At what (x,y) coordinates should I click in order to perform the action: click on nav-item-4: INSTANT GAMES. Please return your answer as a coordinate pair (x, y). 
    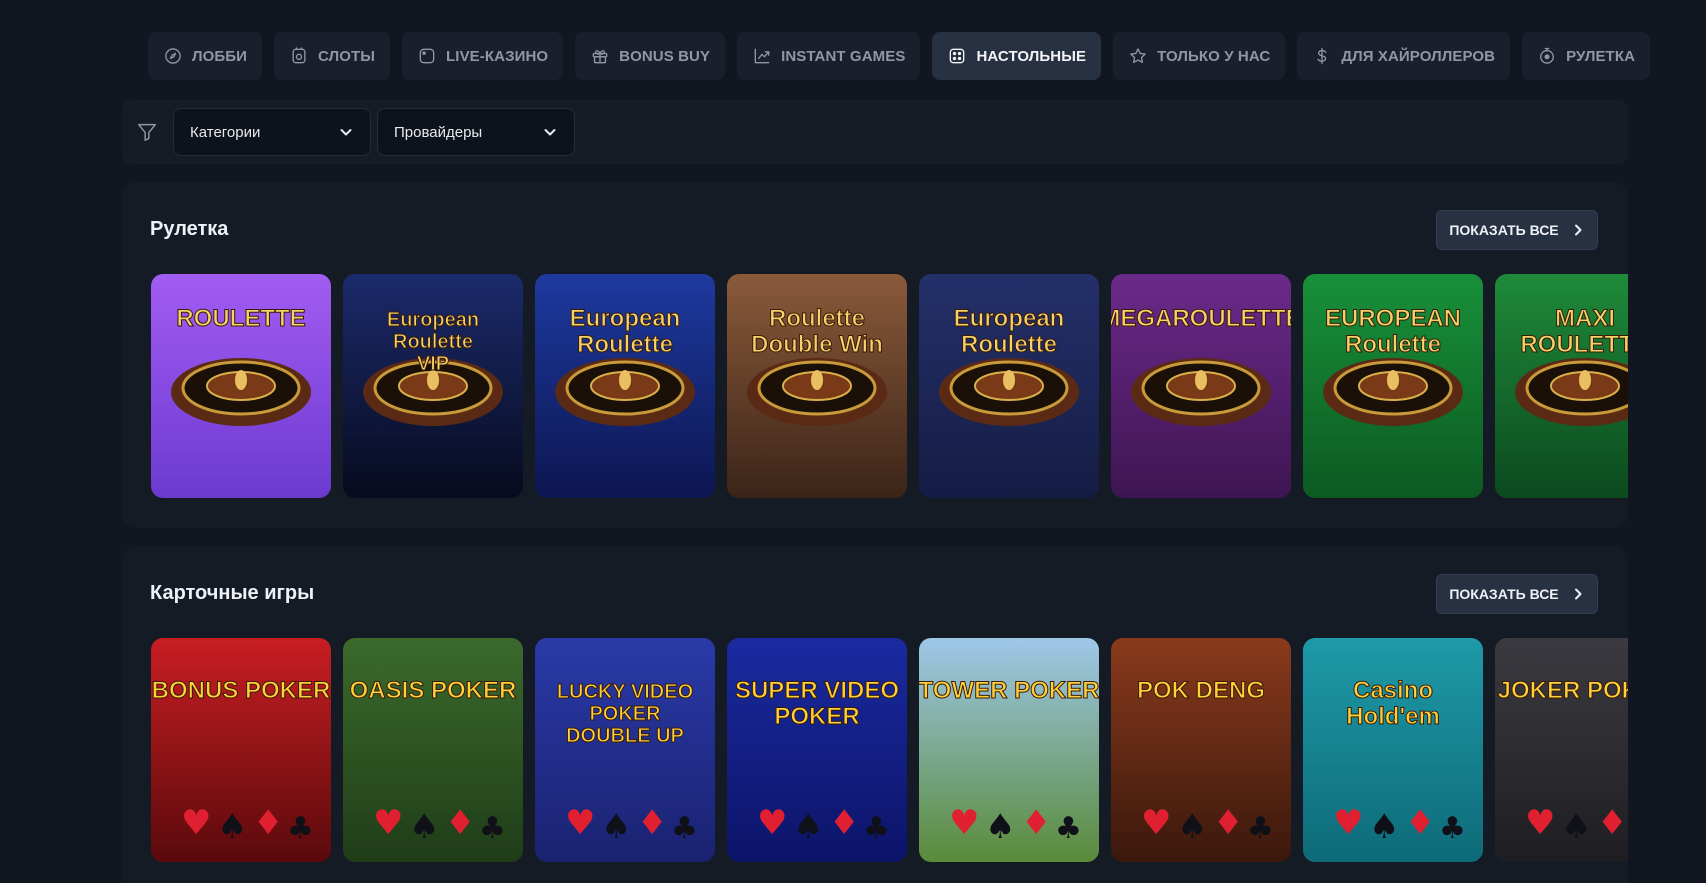
    Looking at the image, I should click on (829, 56).